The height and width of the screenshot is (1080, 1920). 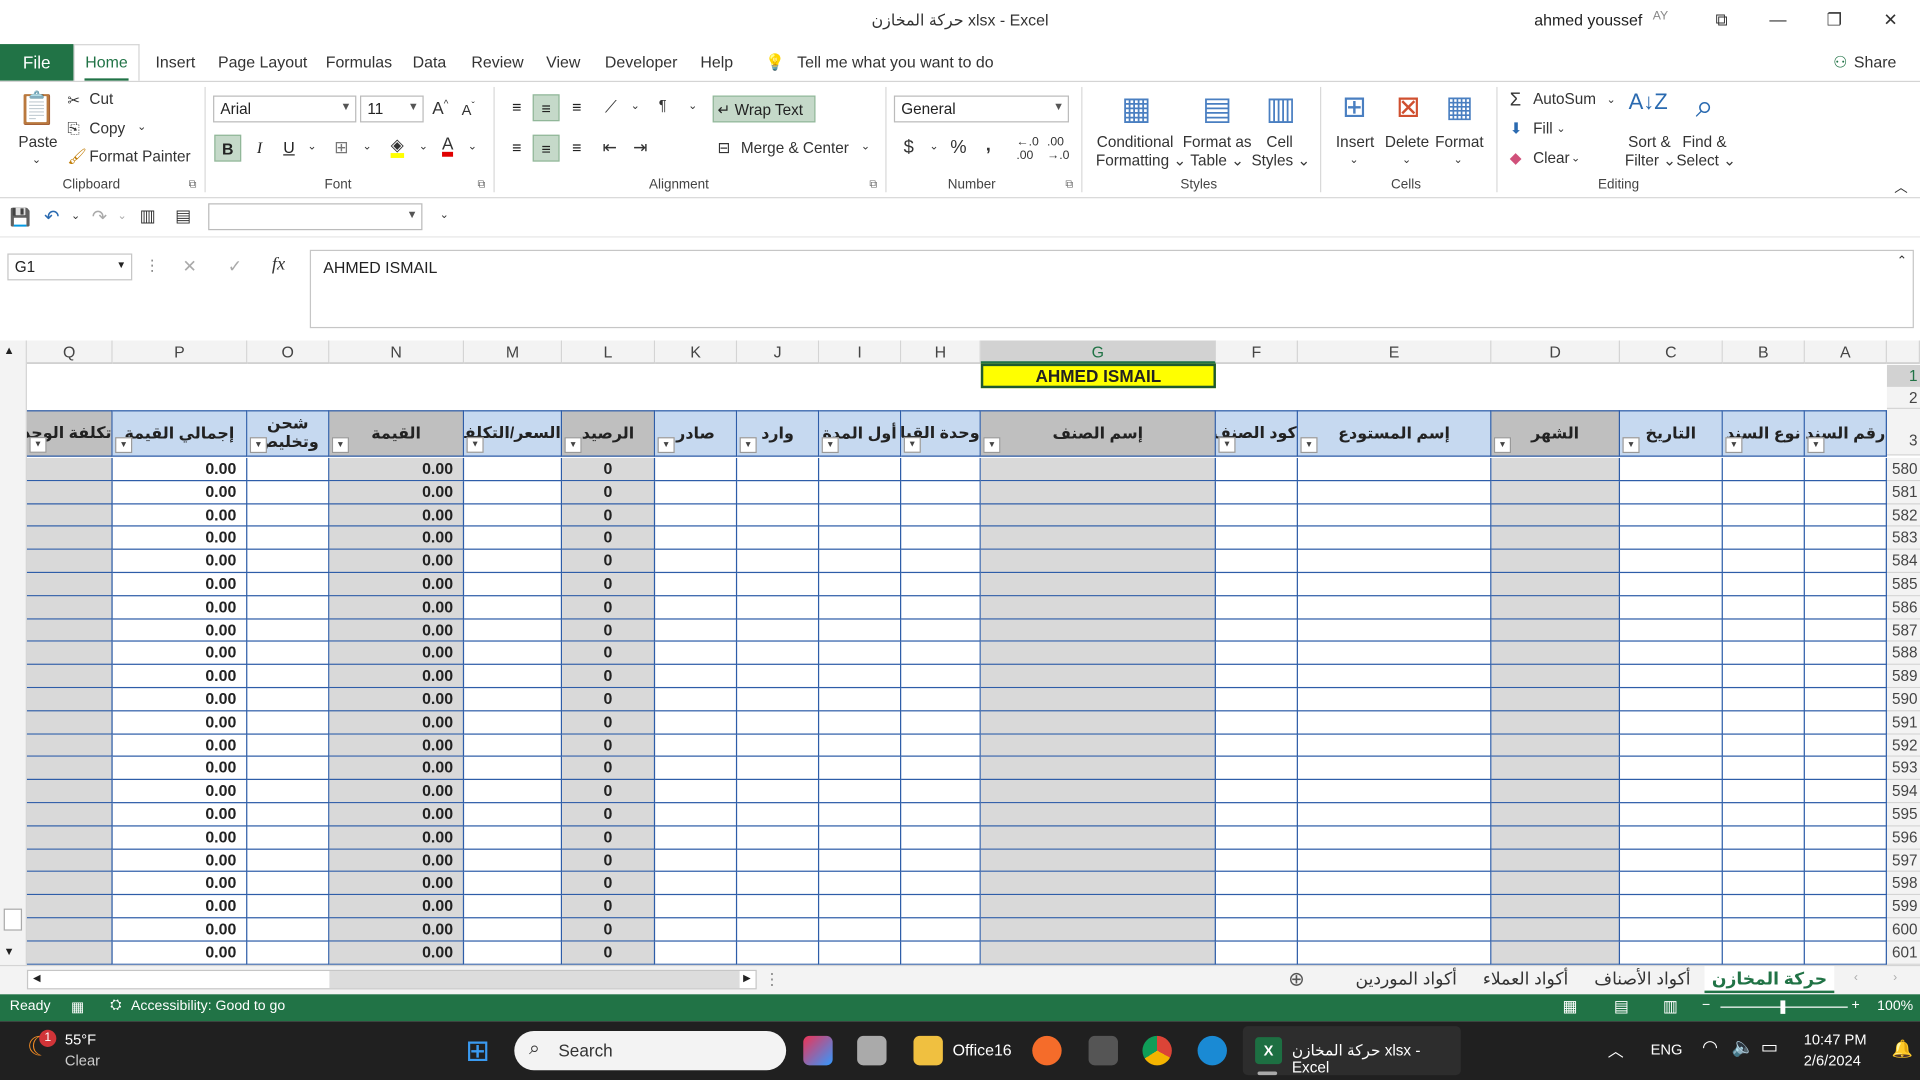 What do you see at coordinates (1856, 977) in the screenshot?
I see `prev-sheet-icon: ‹` at bounding box center [1856, 977].